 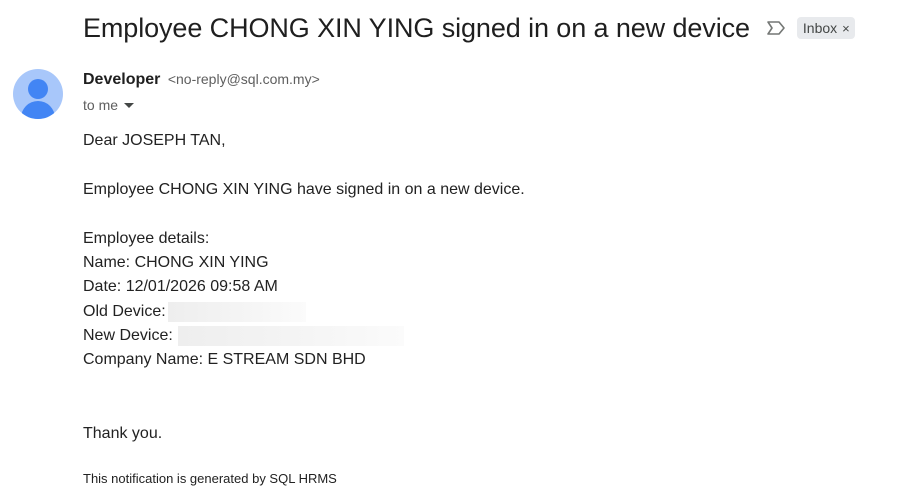 What do you see at coordinates (146, 238) in the screenshot?
I see `details-heading: Employee details:` at bounding box center [146, 238].